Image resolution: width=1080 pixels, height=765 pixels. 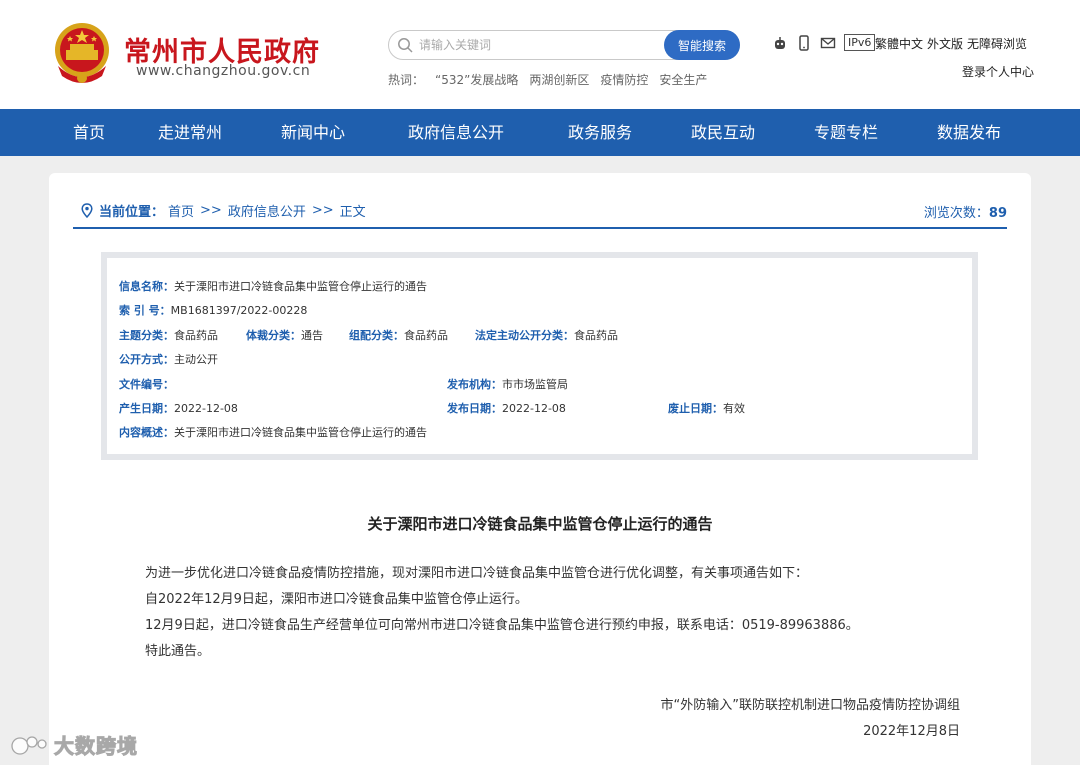 I want to click on accessible-browse-link: 无障碍浏览, so click(x=997, y=43).